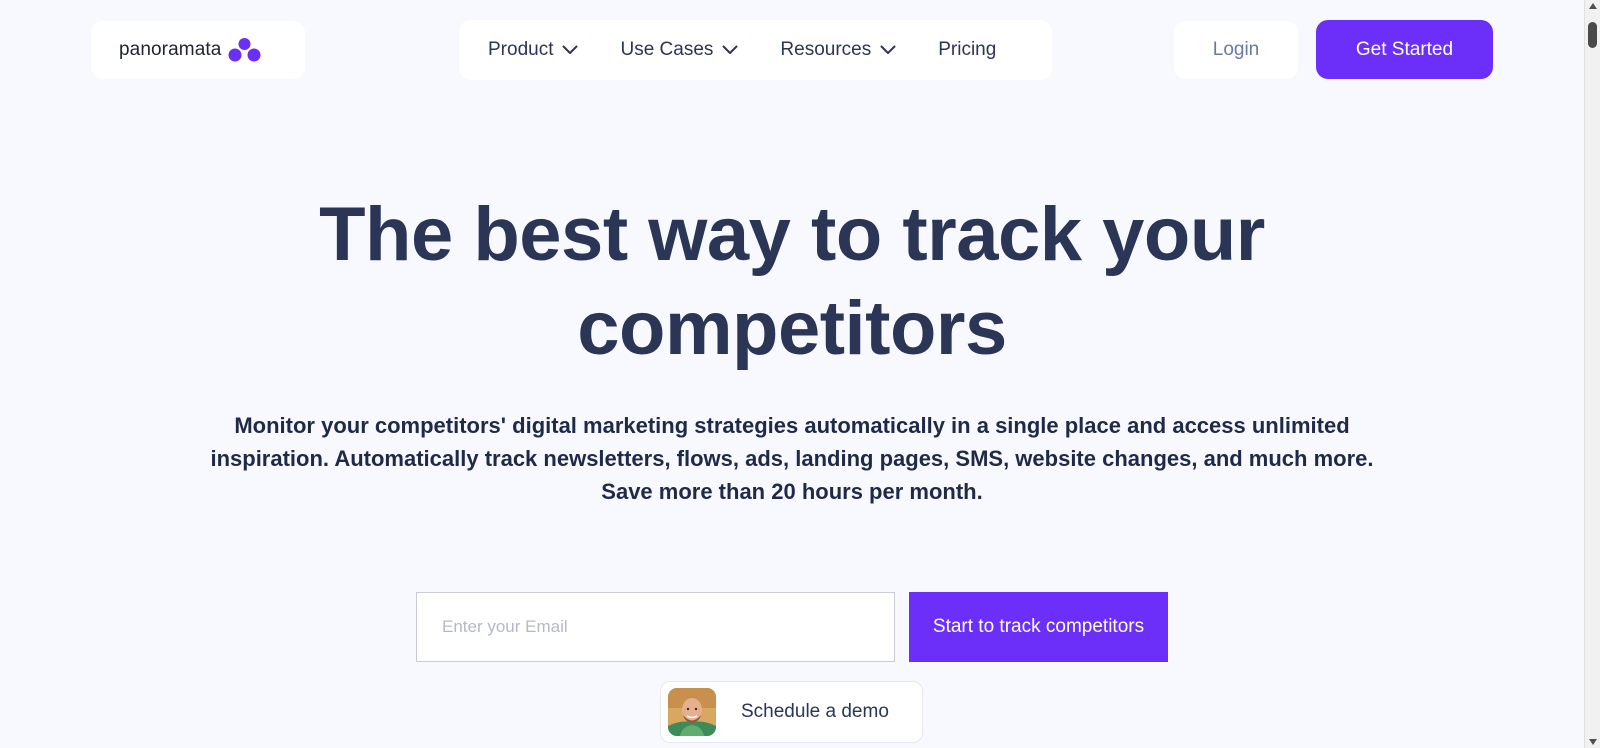 The height and width of the screenshot is (748, 1600). I want to click on start-tracking-button: Start to track competitors, so click(1038, 627).